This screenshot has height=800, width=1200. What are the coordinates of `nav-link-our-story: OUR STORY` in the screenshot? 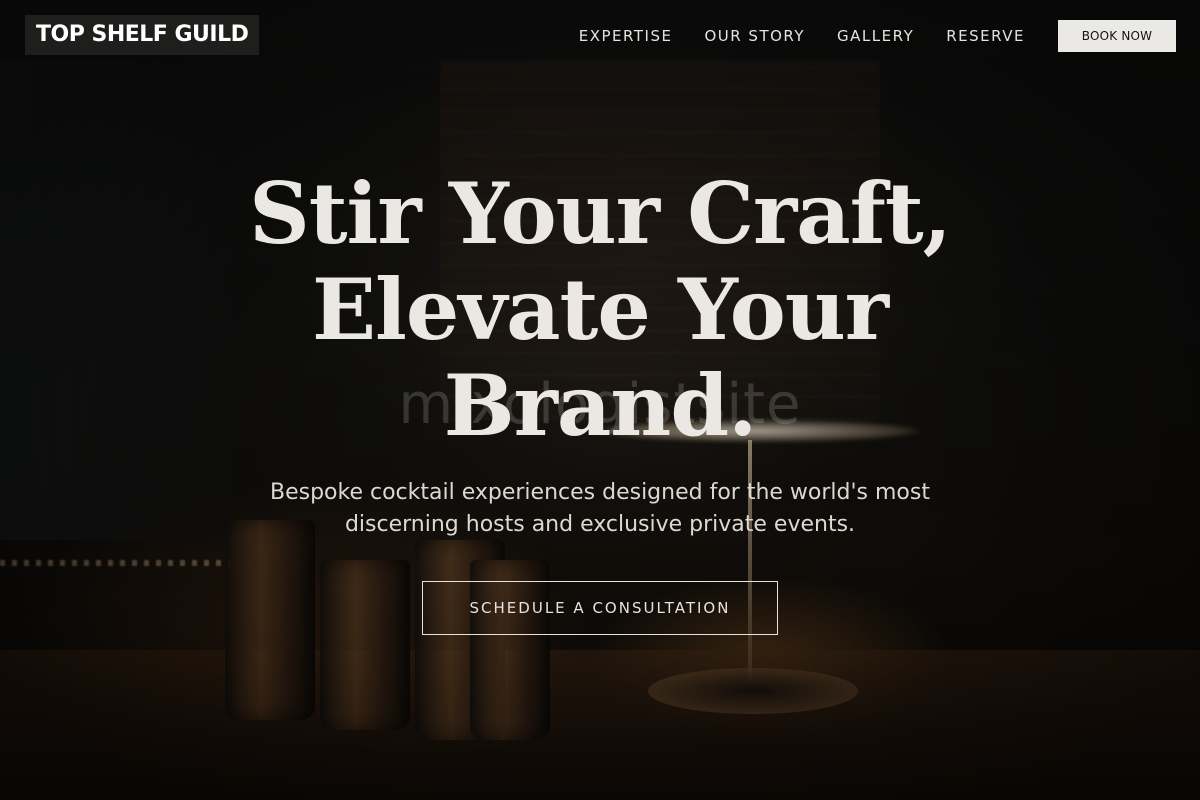 It's located at (754, 36).